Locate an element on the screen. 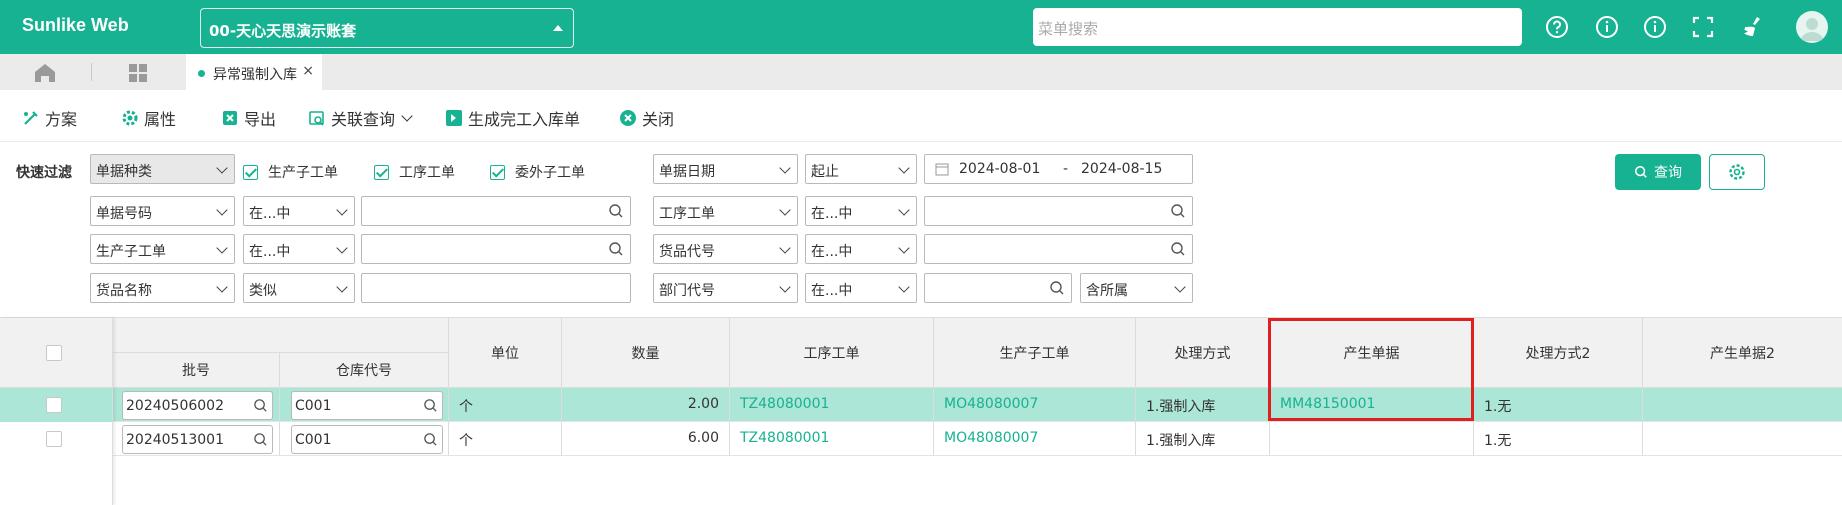 This screenshot has width=1842, height=505. tab-abnormal-forced-receipt: 异常强制入库 × is located at coordinates (254, 72).